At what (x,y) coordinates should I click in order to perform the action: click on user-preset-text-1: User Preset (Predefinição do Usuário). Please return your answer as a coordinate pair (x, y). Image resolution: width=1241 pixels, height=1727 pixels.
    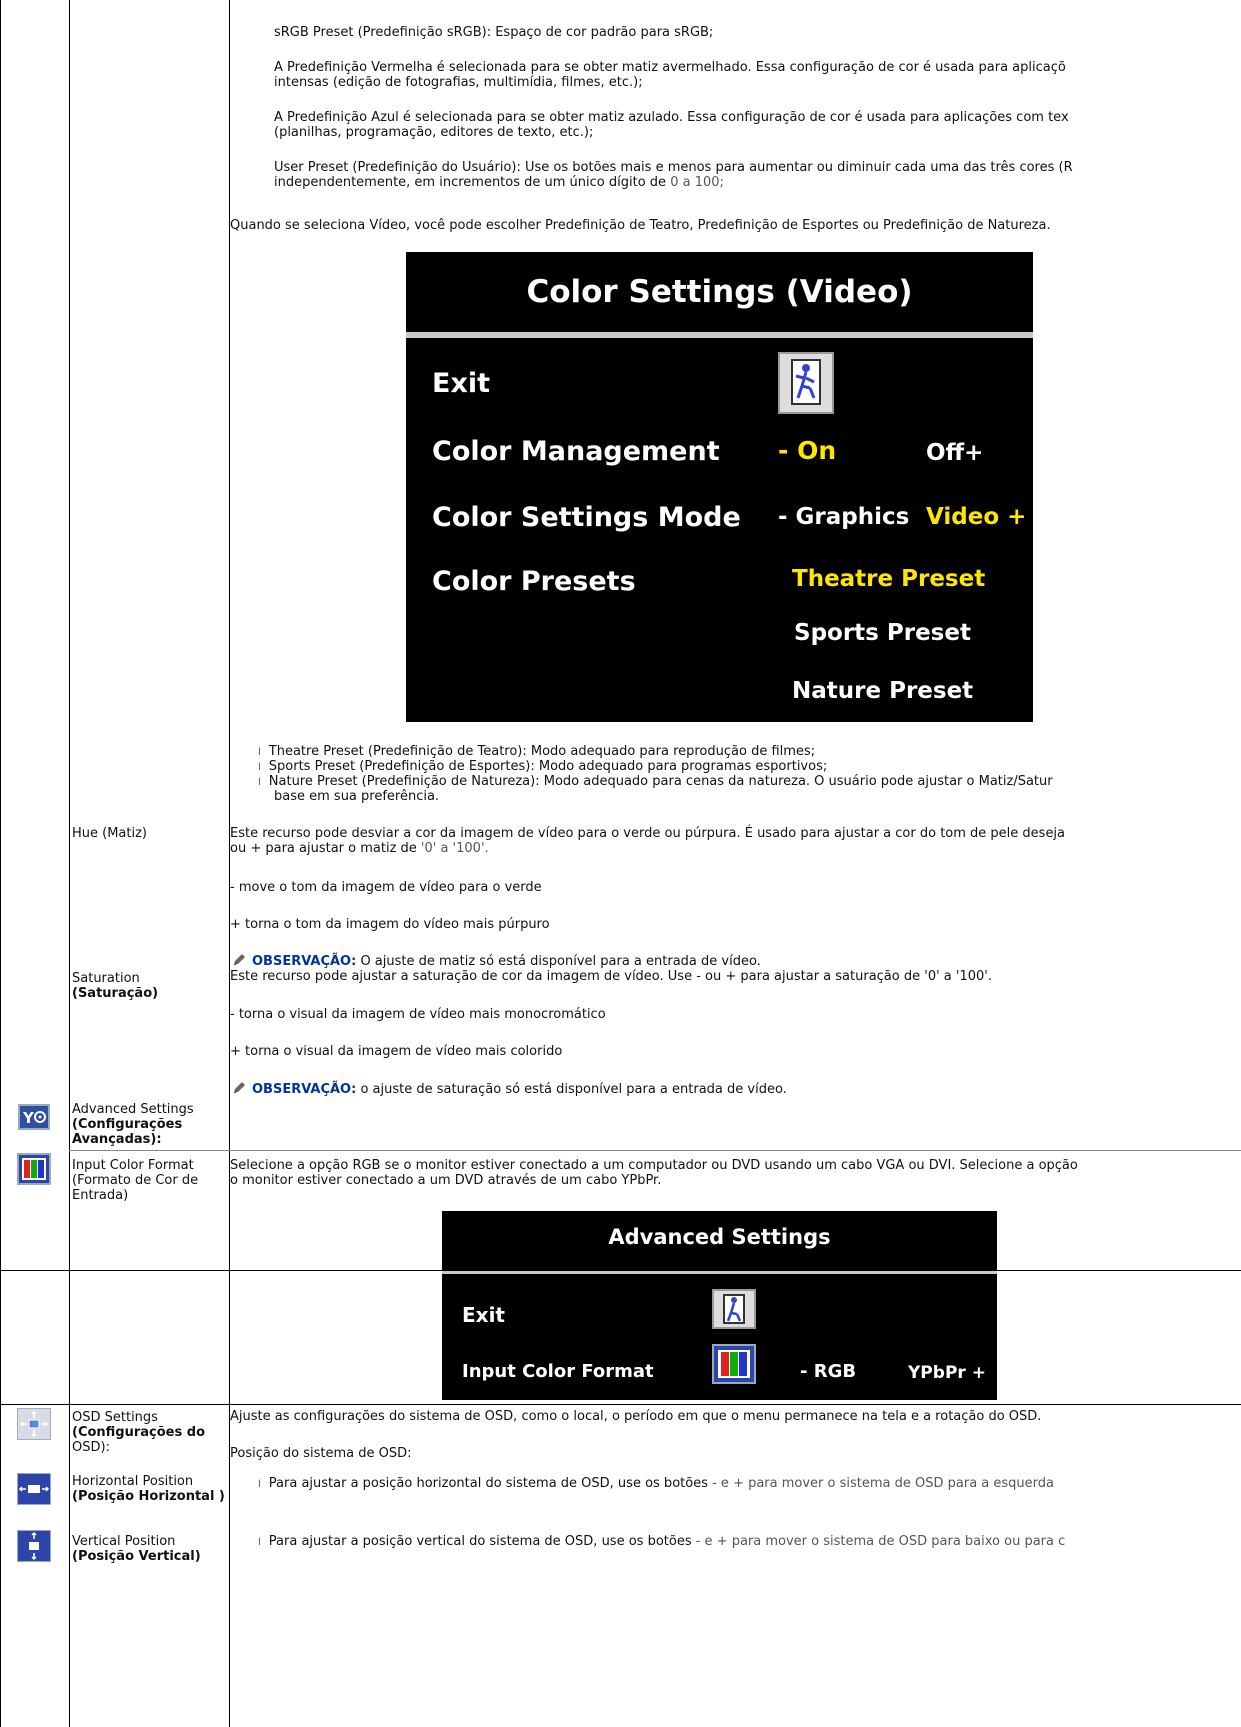
    Looking at the image, I should click on (673, 167).